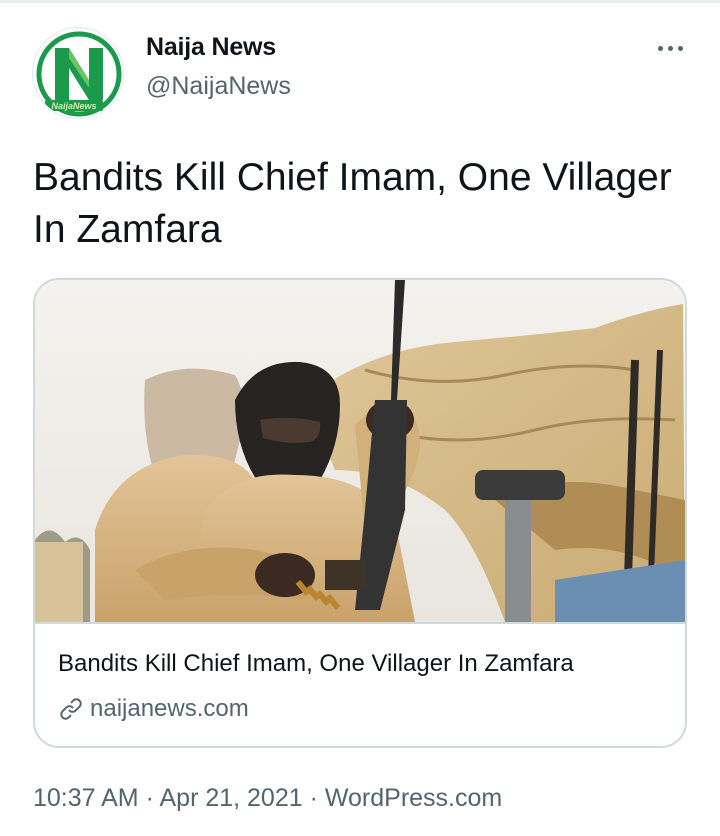  Describe the element at coordinates (360, 623) in the screenshot. I see `card-divider` at that location.